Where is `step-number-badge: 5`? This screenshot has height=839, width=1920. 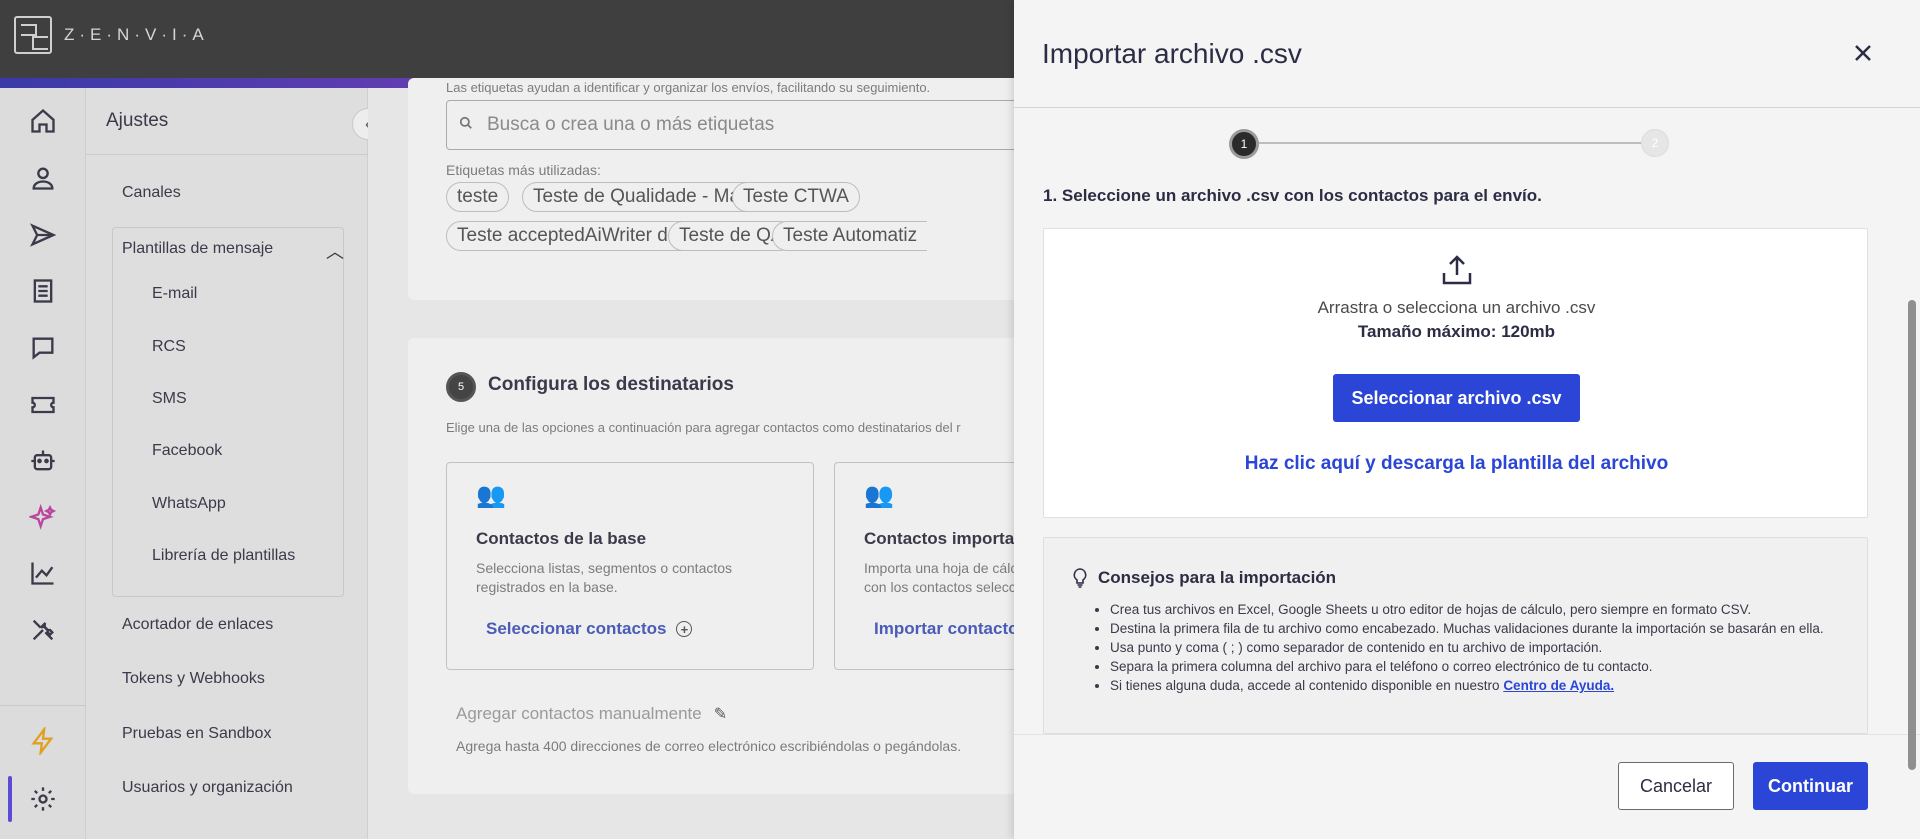
step-number-badge: 5 is located at coordinates (461, 387).